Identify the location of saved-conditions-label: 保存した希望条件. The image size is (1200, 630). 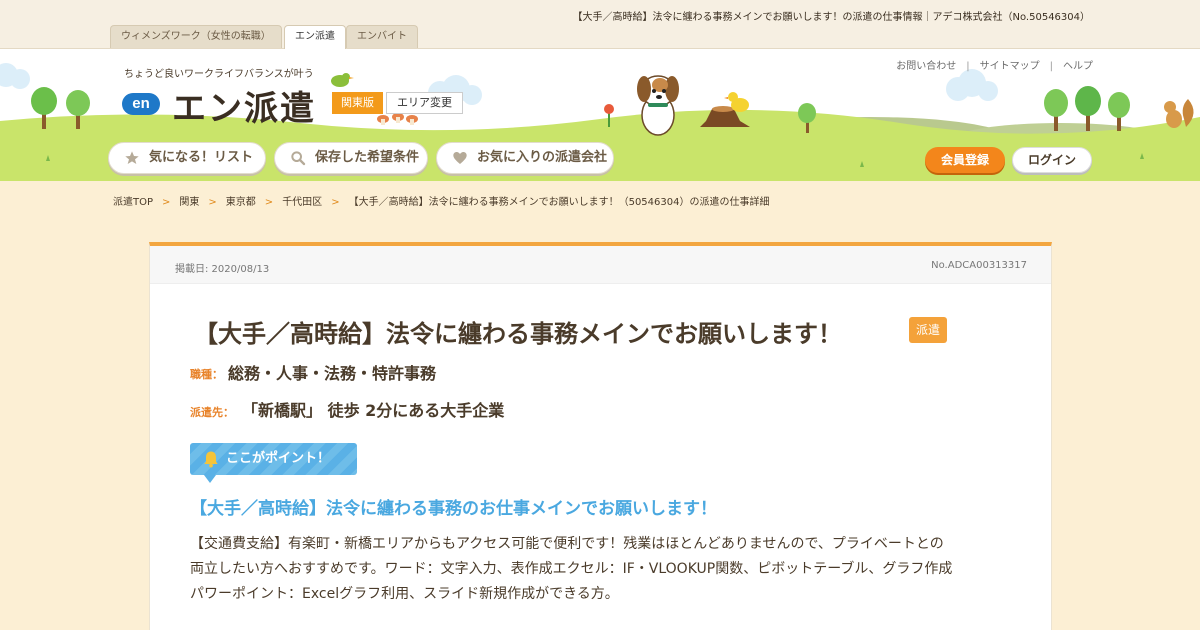
(367, 157).